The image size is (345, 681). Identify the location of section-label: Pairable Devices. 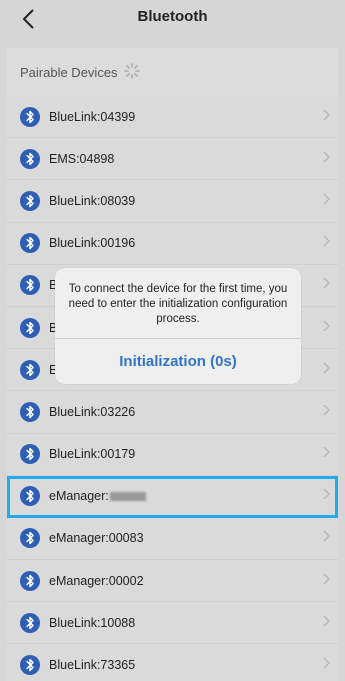
(69, 72).